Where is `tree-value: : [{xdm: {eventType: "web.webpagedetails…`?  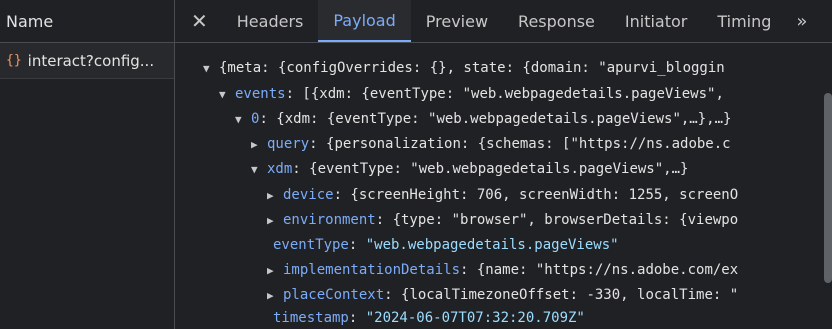 tree-value: : [{xdm: {eventType: "web.webpagedetails… is located at coordinates (504, 94).